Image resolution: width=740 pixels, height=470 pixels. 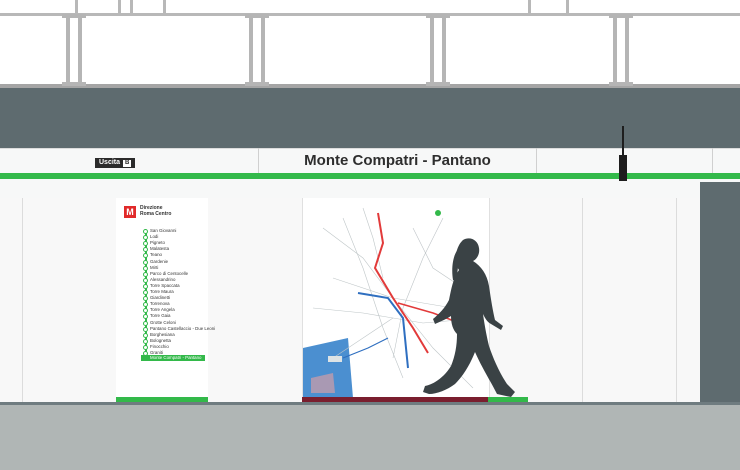 What do you see at coordinates (127, 163) in the screenshot?
I see `exit-number-badge: B` at bounding box center [127, 163].